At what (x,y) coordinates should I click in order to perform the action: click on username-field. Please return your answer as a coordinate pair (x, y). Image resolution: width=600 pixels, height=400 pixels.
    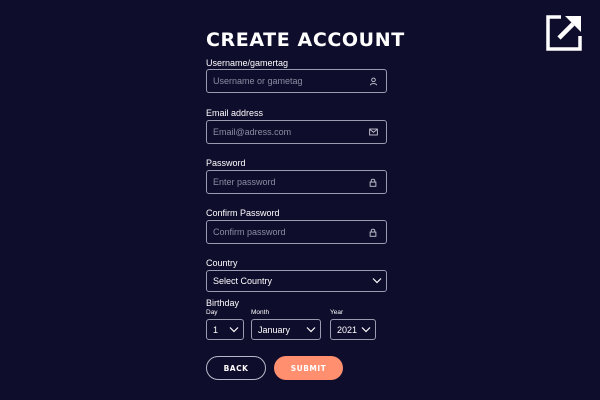
    Looking at the image, I should click on (296, 81).